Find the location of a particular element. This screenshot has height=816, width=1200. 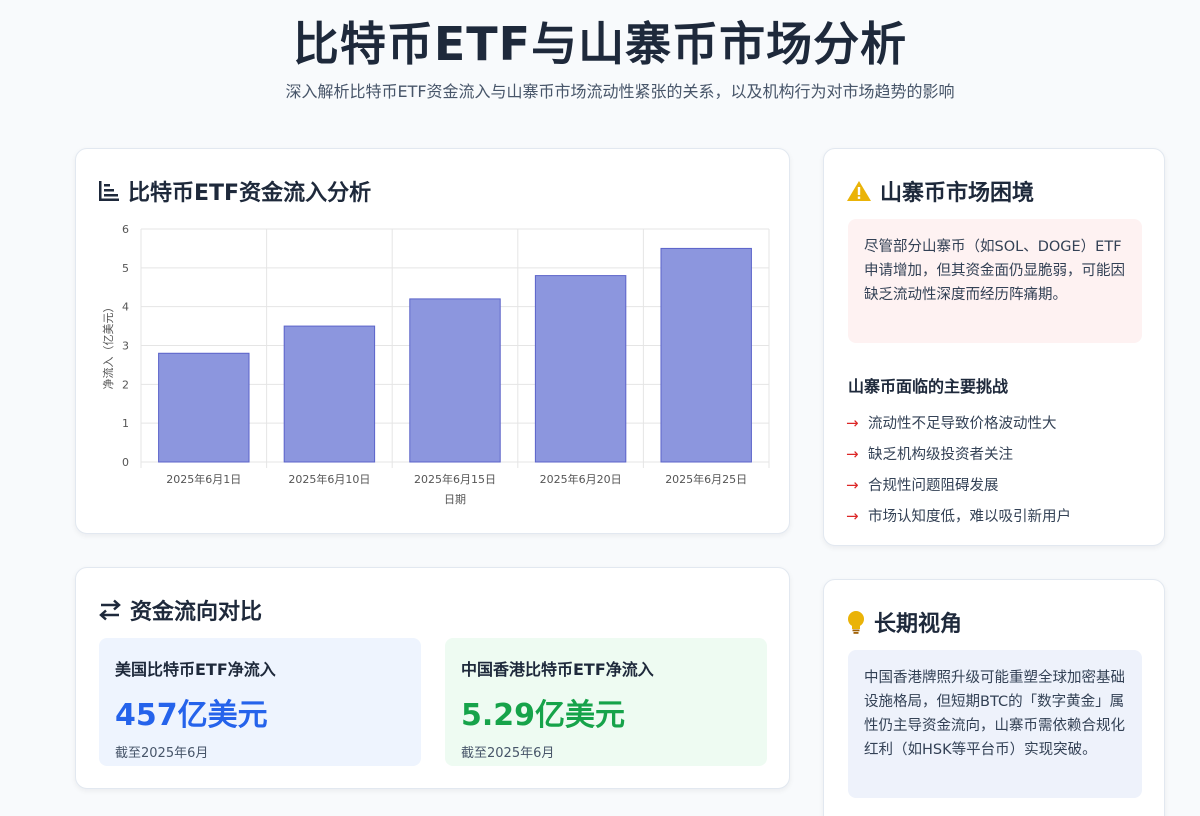

x-tick-label: 2025年6月20日 is located at coordinates (581, 479).